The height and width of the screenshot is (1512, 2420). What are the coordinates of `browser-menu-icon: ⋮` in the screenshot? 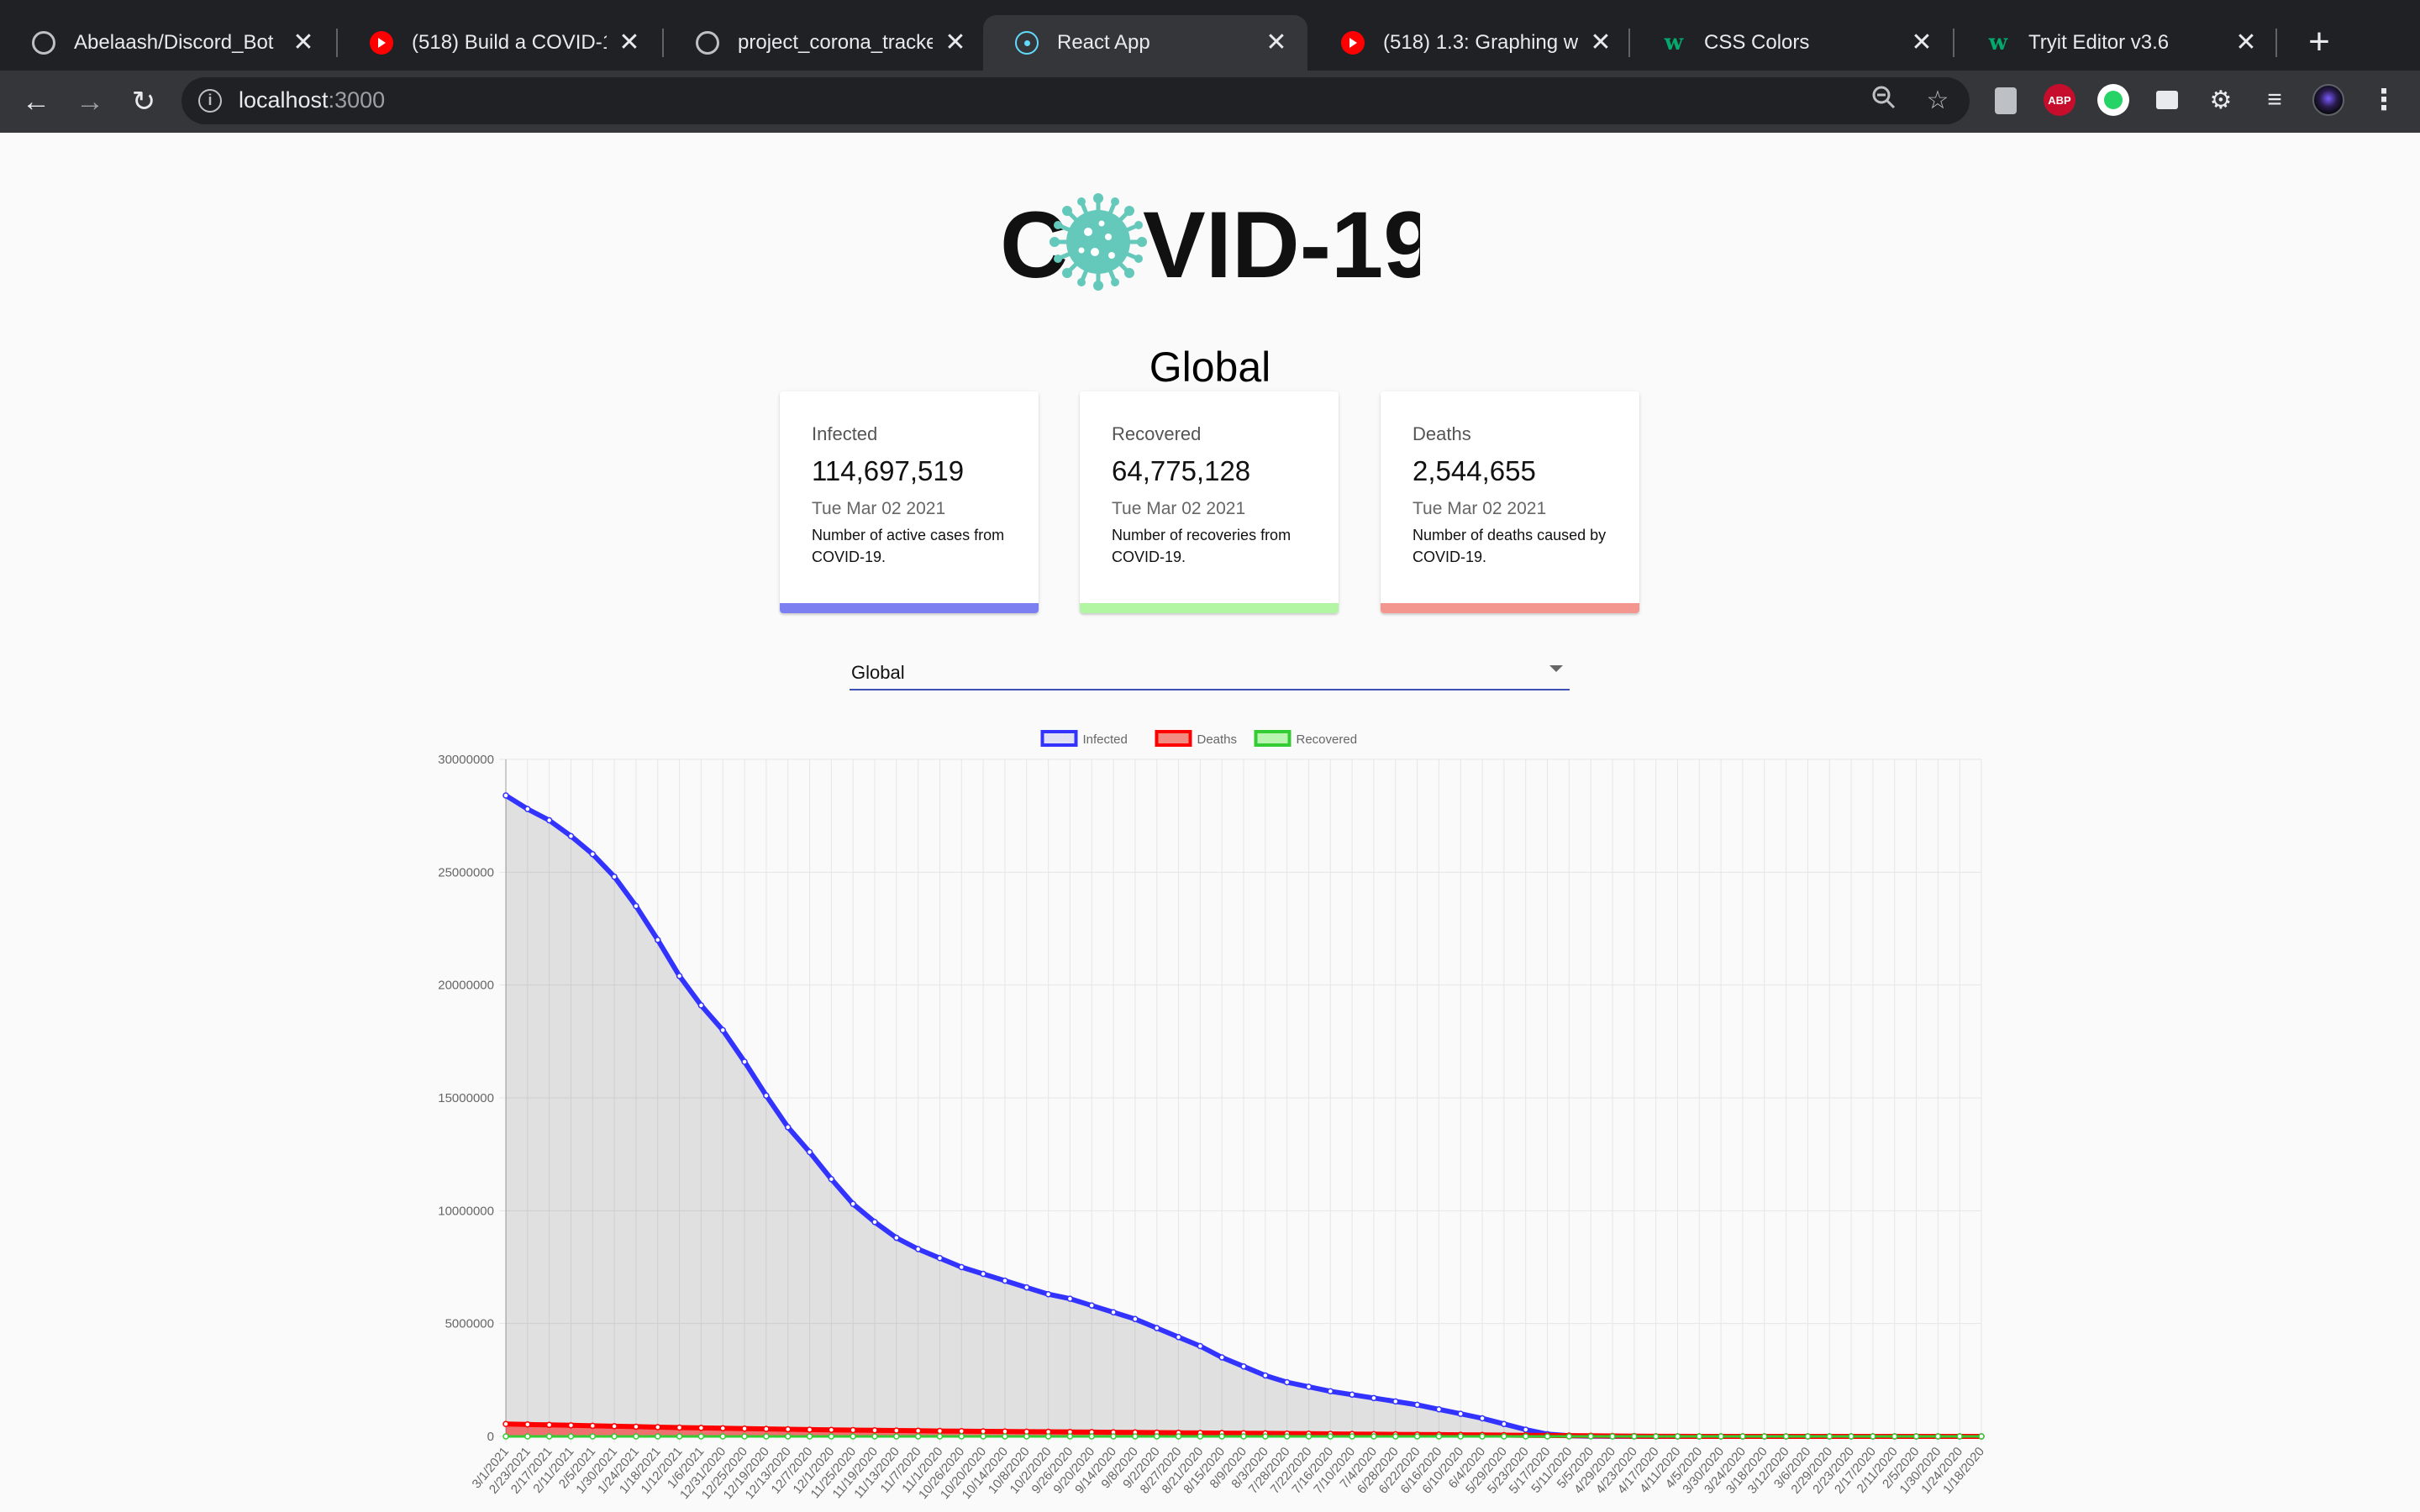 It's located at (2384, 100).